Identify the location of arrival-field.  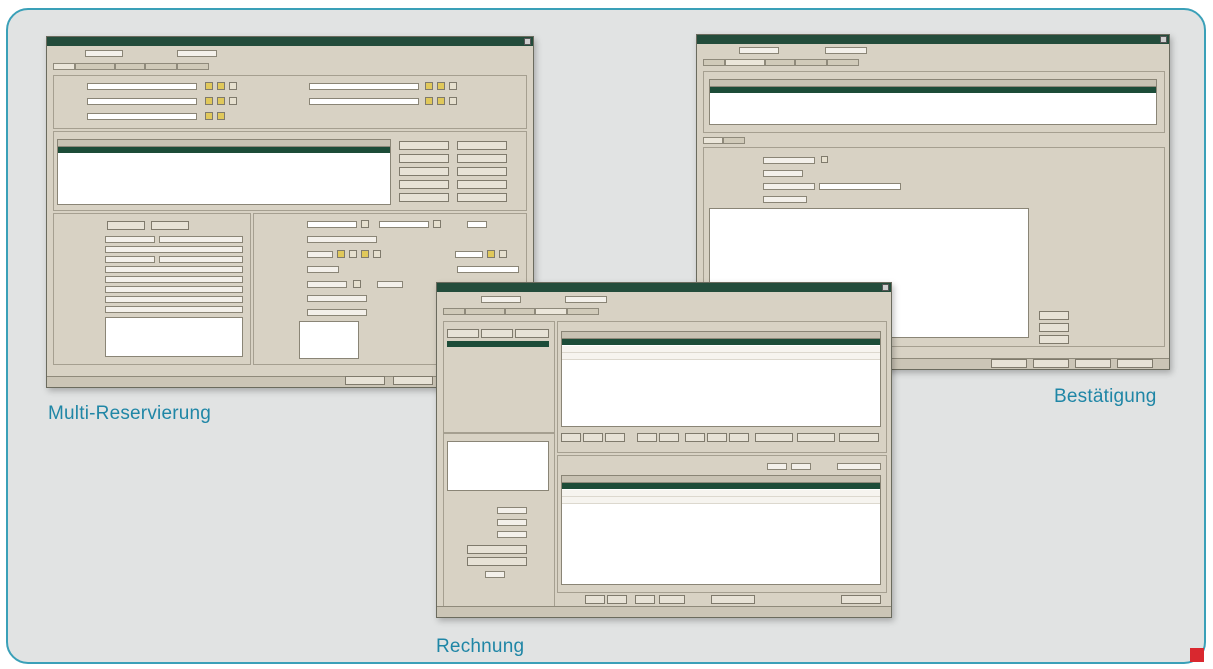
(332, 224).